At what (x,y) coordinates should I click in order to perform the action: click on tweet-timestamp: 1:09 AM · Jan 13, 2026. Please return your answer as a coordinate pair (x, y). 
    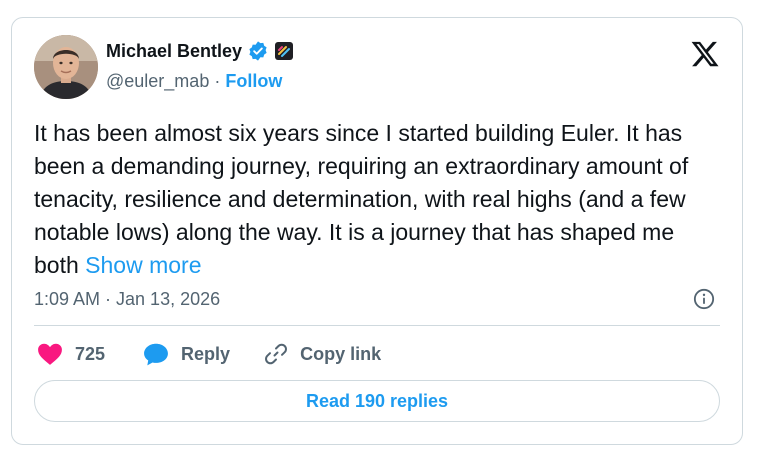
    Looking at the image, I should click on (127, 299).